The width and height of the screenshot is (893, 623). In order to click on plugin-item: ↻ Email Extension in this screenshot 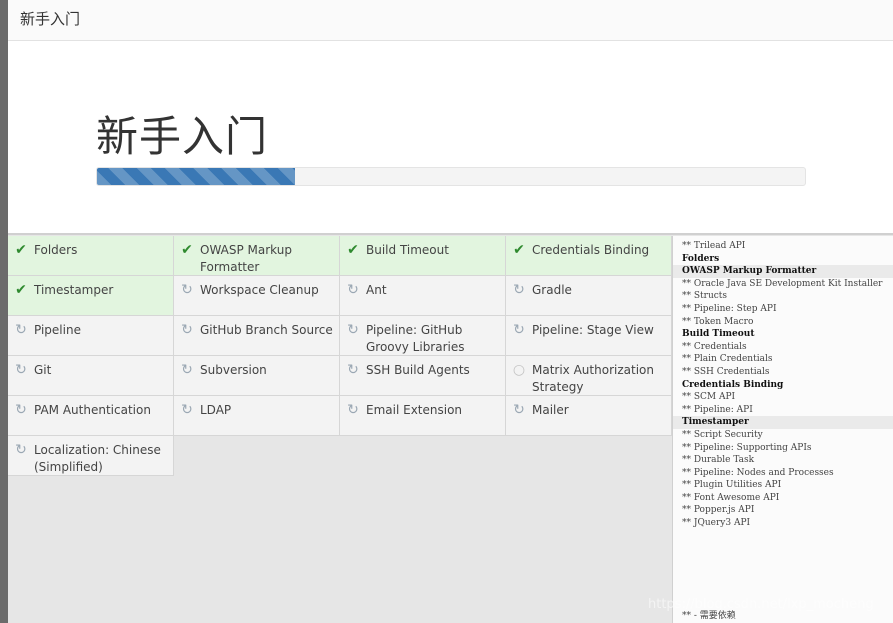, I will do `click(423, 416)`.